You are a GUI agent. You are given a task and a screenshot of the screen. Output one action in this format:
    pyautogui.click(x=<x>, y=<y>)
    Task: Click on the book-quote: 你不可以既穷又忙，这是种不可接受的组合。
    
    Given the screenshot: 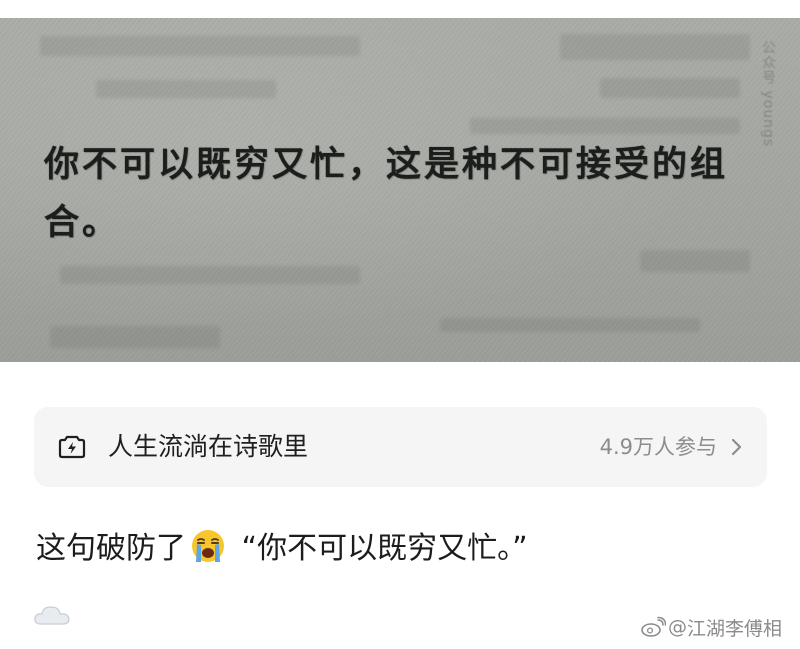 What is the action you would take?
    pyautogui.click(x=386, y=194)
    